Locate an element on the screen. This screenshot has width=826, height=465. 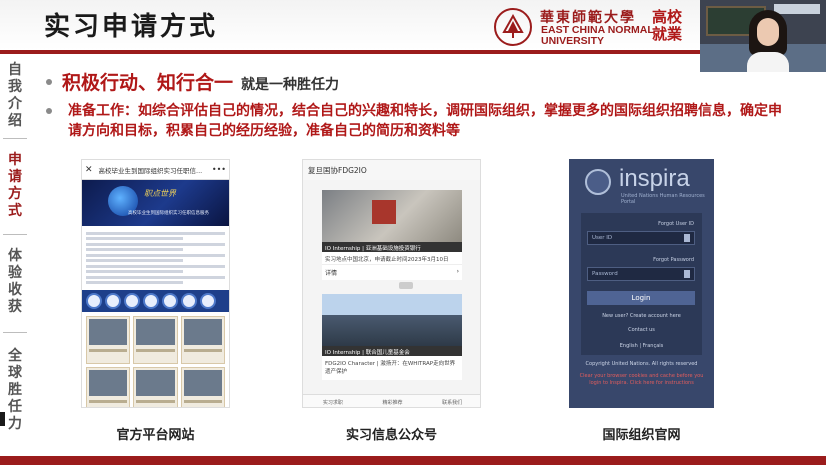
article-caption-2: IO Internship | 联合国儿童基金会 is located at coordinates (392, 351).